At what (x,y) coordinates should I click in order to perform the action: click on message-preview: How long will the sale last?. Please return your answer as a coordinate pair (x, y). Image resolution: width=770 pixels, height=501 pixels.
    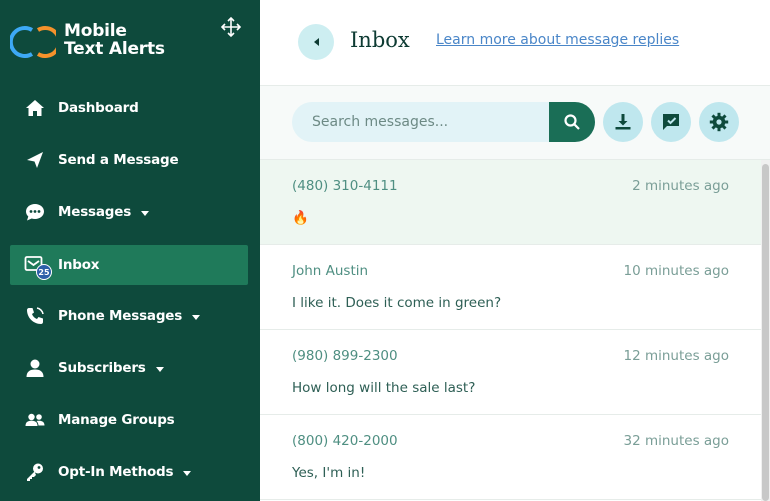
    Looking at the image, I should click on (384, 388).